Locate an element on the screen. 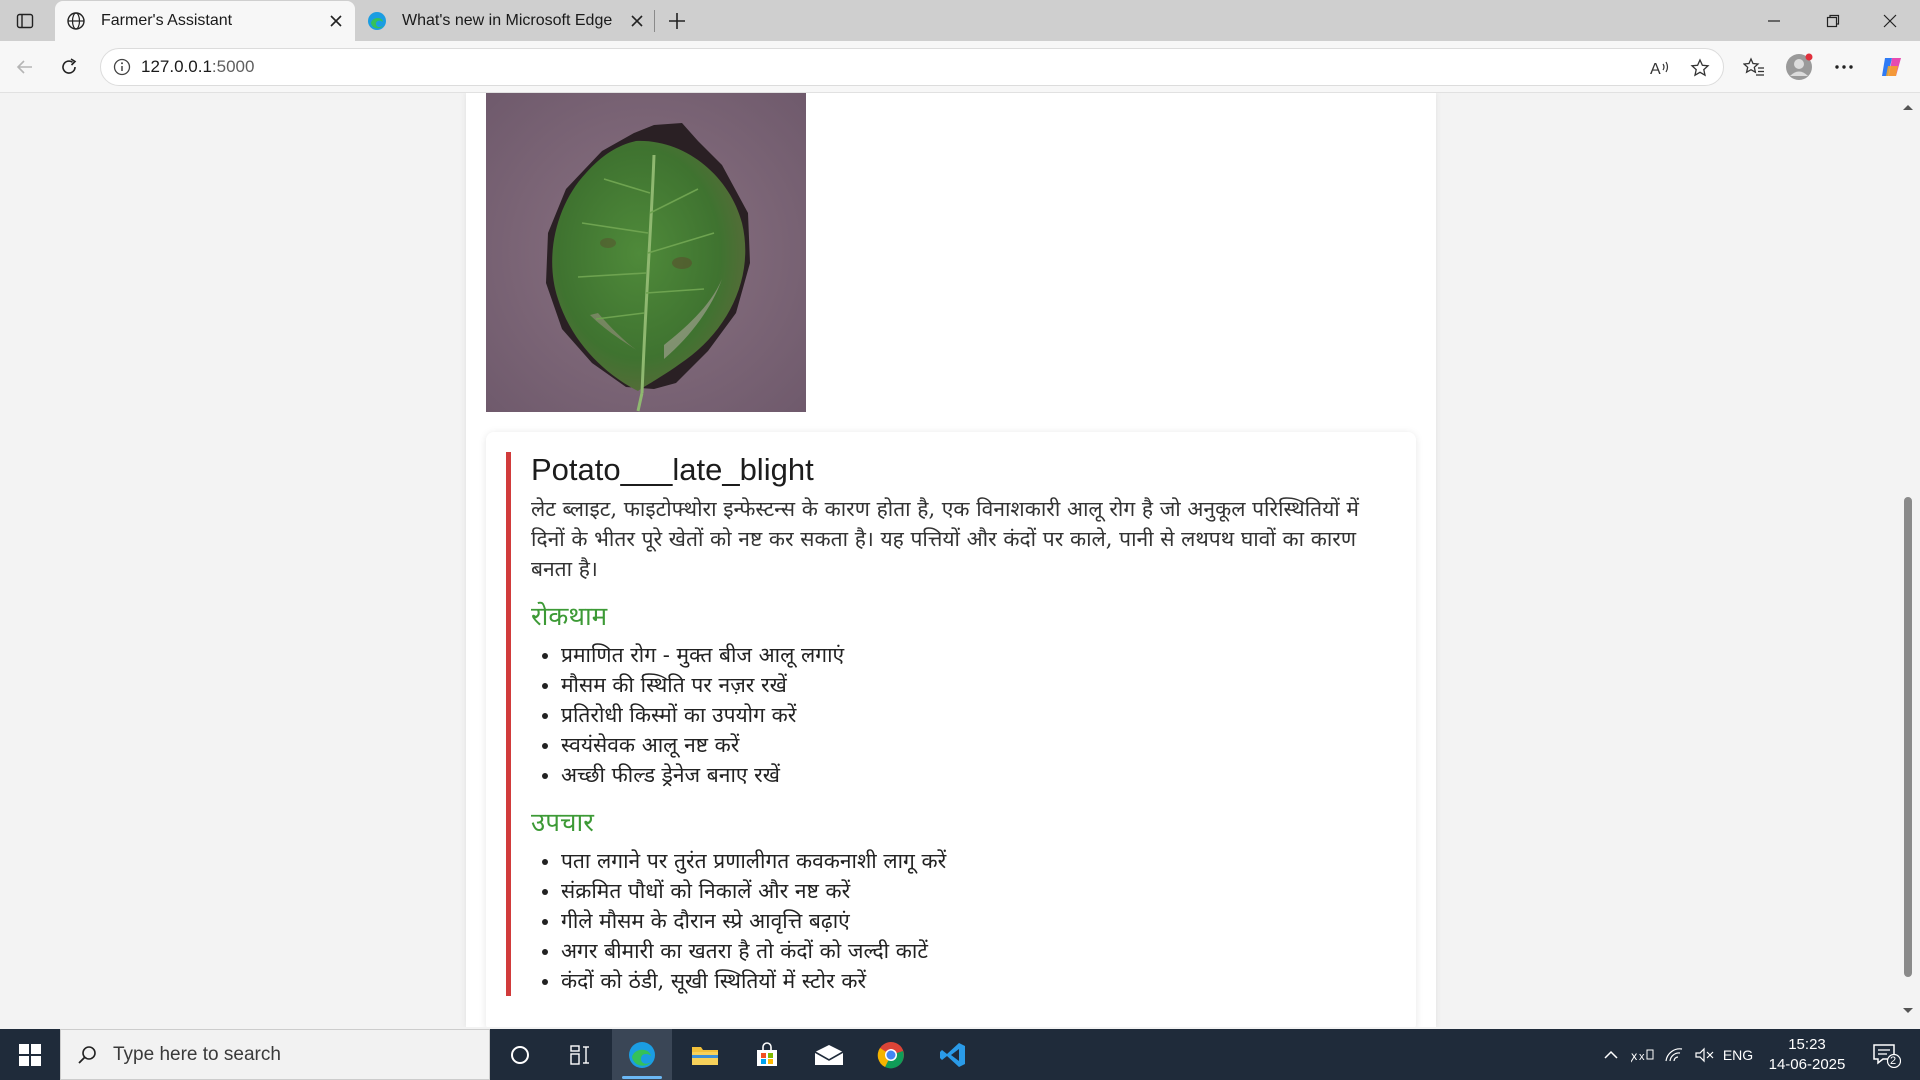  taskbar-mail is located at coordinates (829, 1054).